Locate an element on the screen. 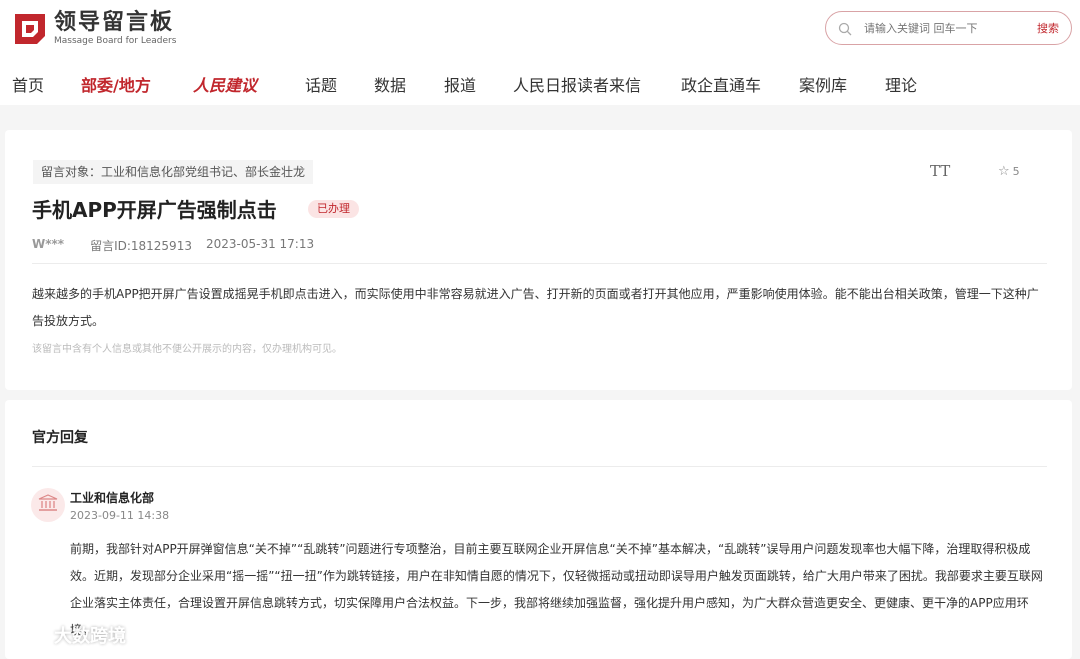 This screenshot has width=1080, height=659. star-icon: ☆ is located at coordinates (1004, 171).